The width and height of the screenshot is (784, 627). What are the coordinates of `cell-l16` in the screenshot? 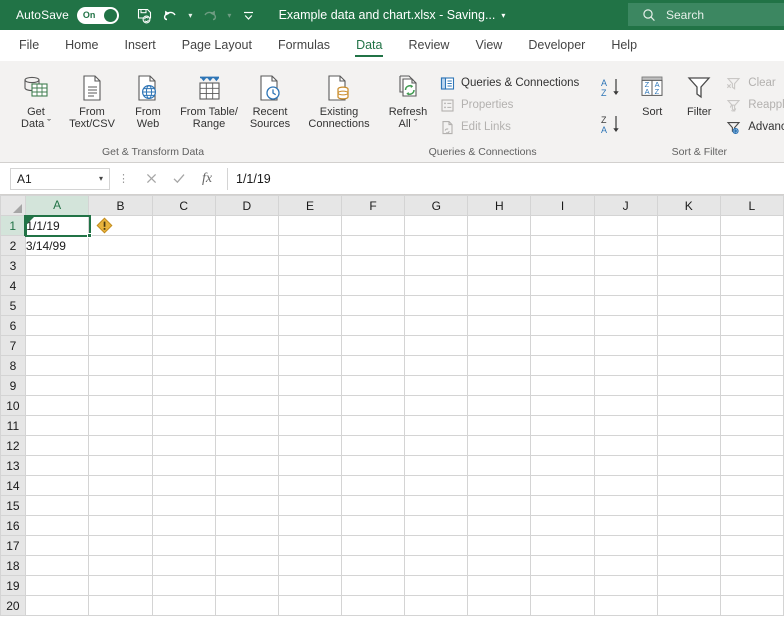 It's located at (751, 525).